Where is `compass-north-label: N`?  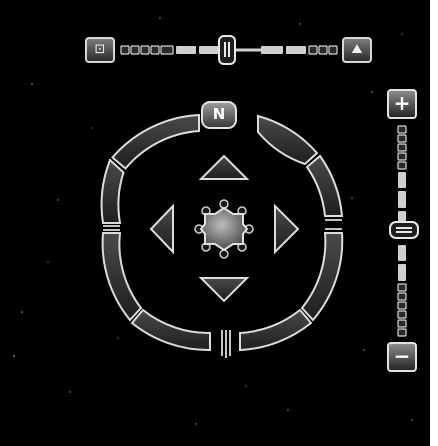 compass-north-label: N is located at coordinates (219, 114).